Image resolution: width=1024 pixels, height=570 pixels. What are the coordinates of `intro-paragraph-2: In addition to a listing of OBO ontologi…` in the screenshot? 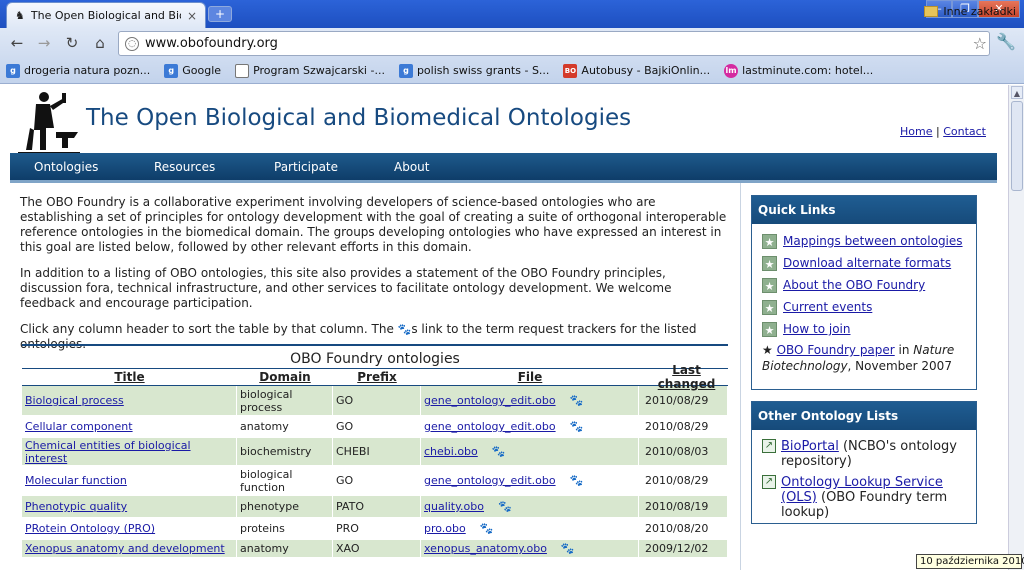 It's located at (346, 288).